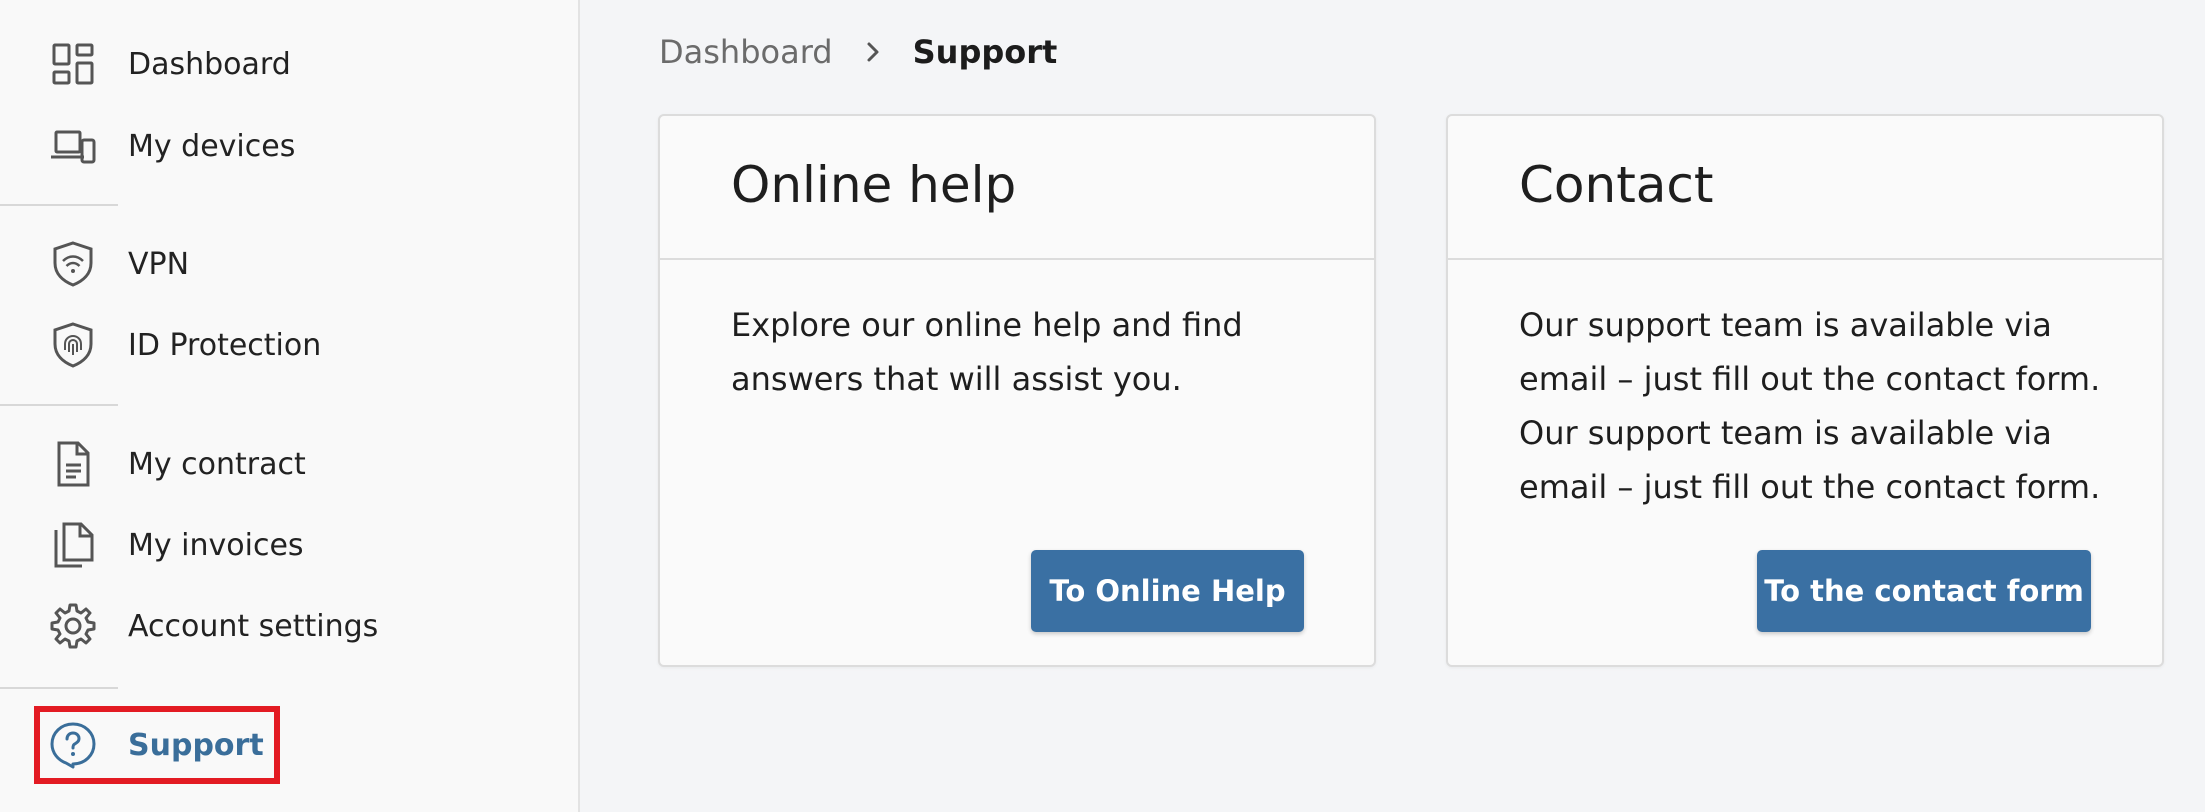 This screenshot has height=812, width=2205. What do you see at coordinates (159, 264) in the screenshot?
I see `sidebar-item-label: VPN` at bounding box center [159, 264].